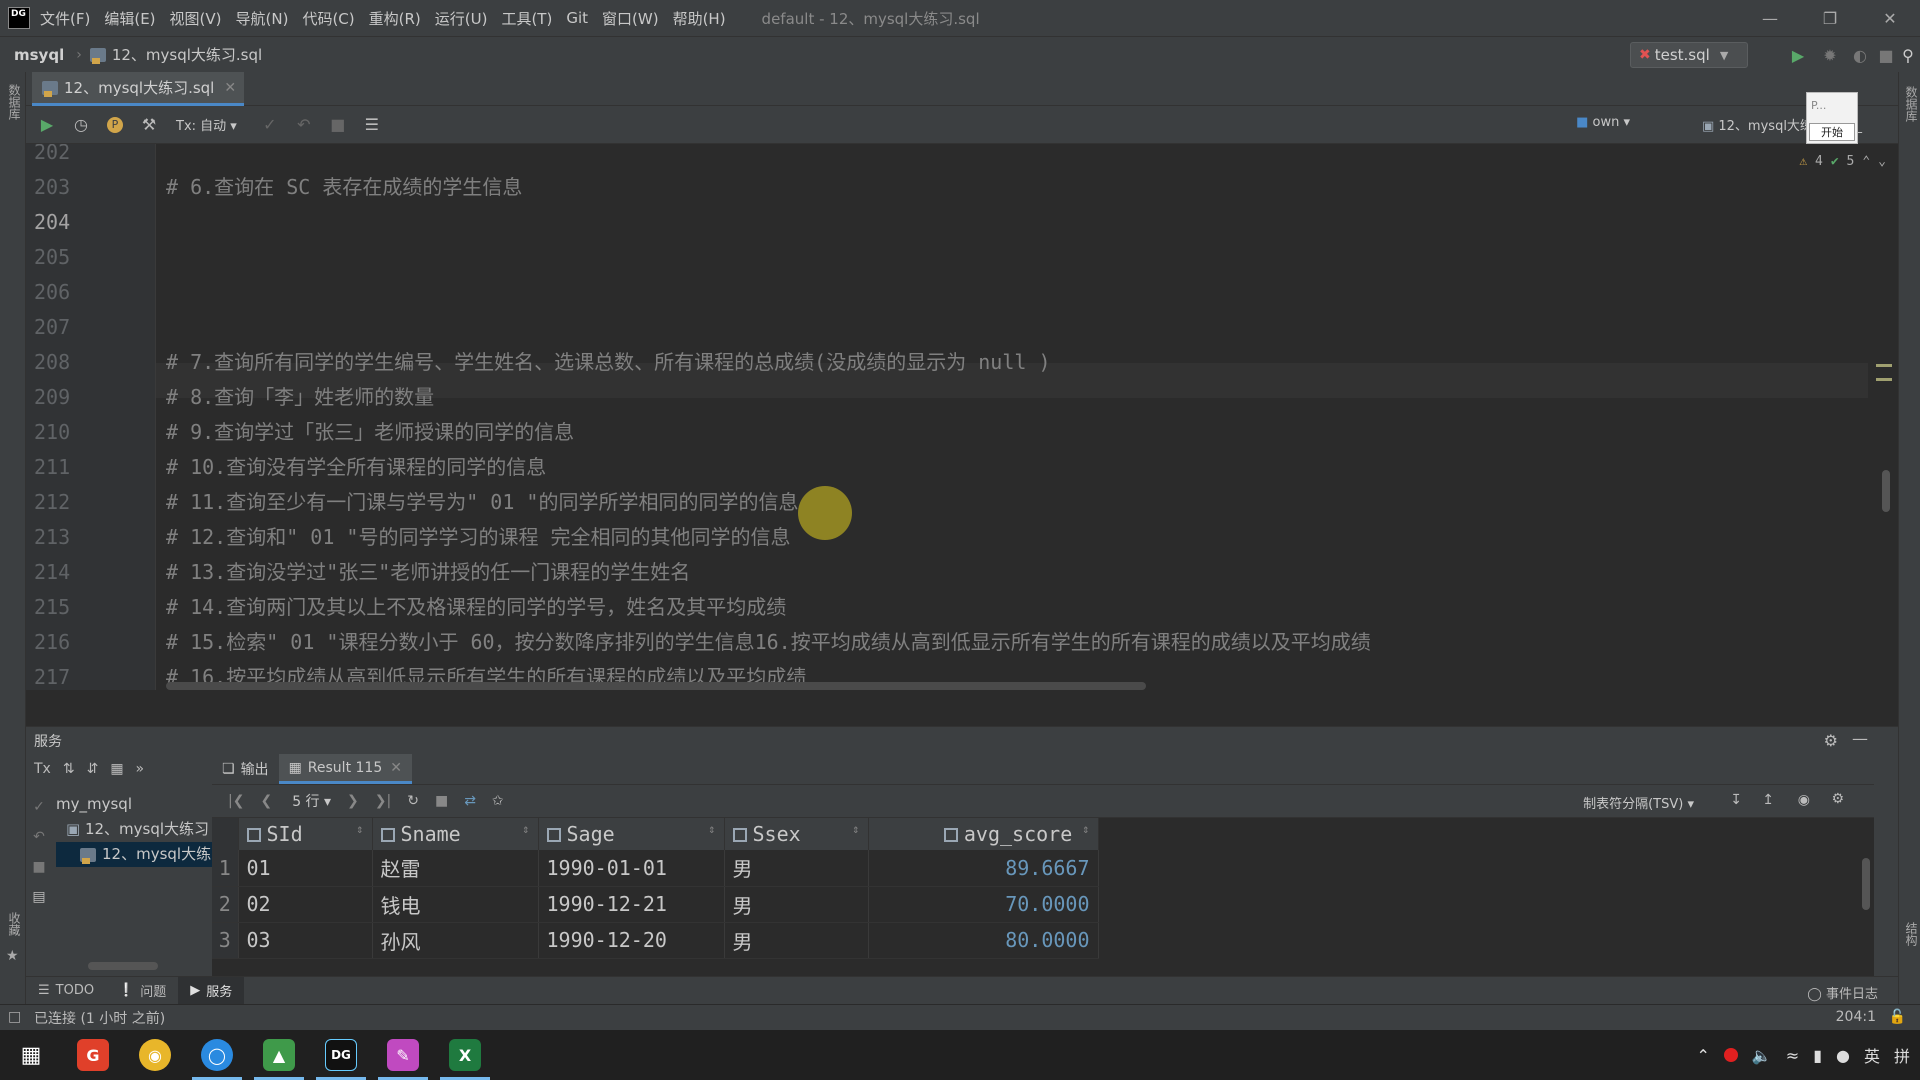  I want to click on pin-icon: ✩, so click(498, 801).